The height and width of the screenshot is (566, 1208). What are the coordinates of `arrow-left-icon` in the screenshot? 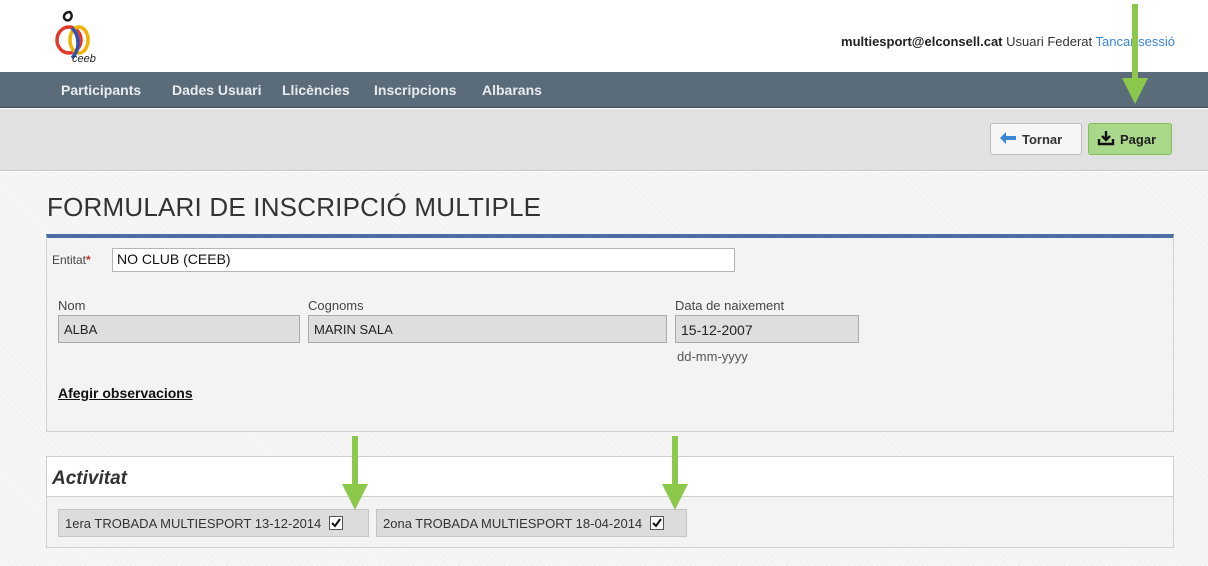 It's located at (1010, 139).